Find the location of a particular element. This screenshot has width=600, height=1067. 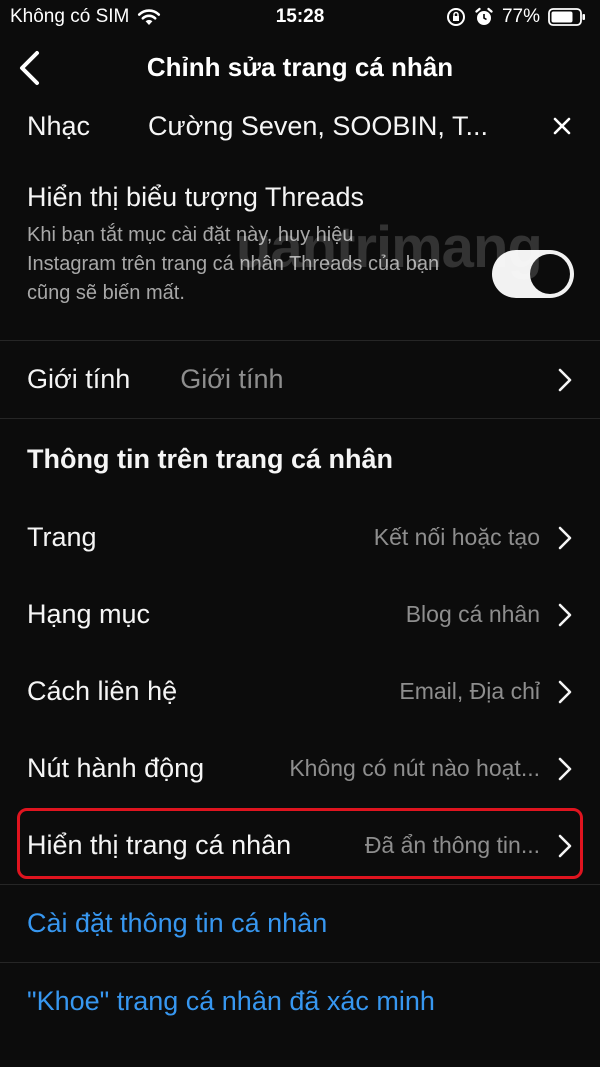

gender-value: Giới tính is located at coordinates (232, 379).